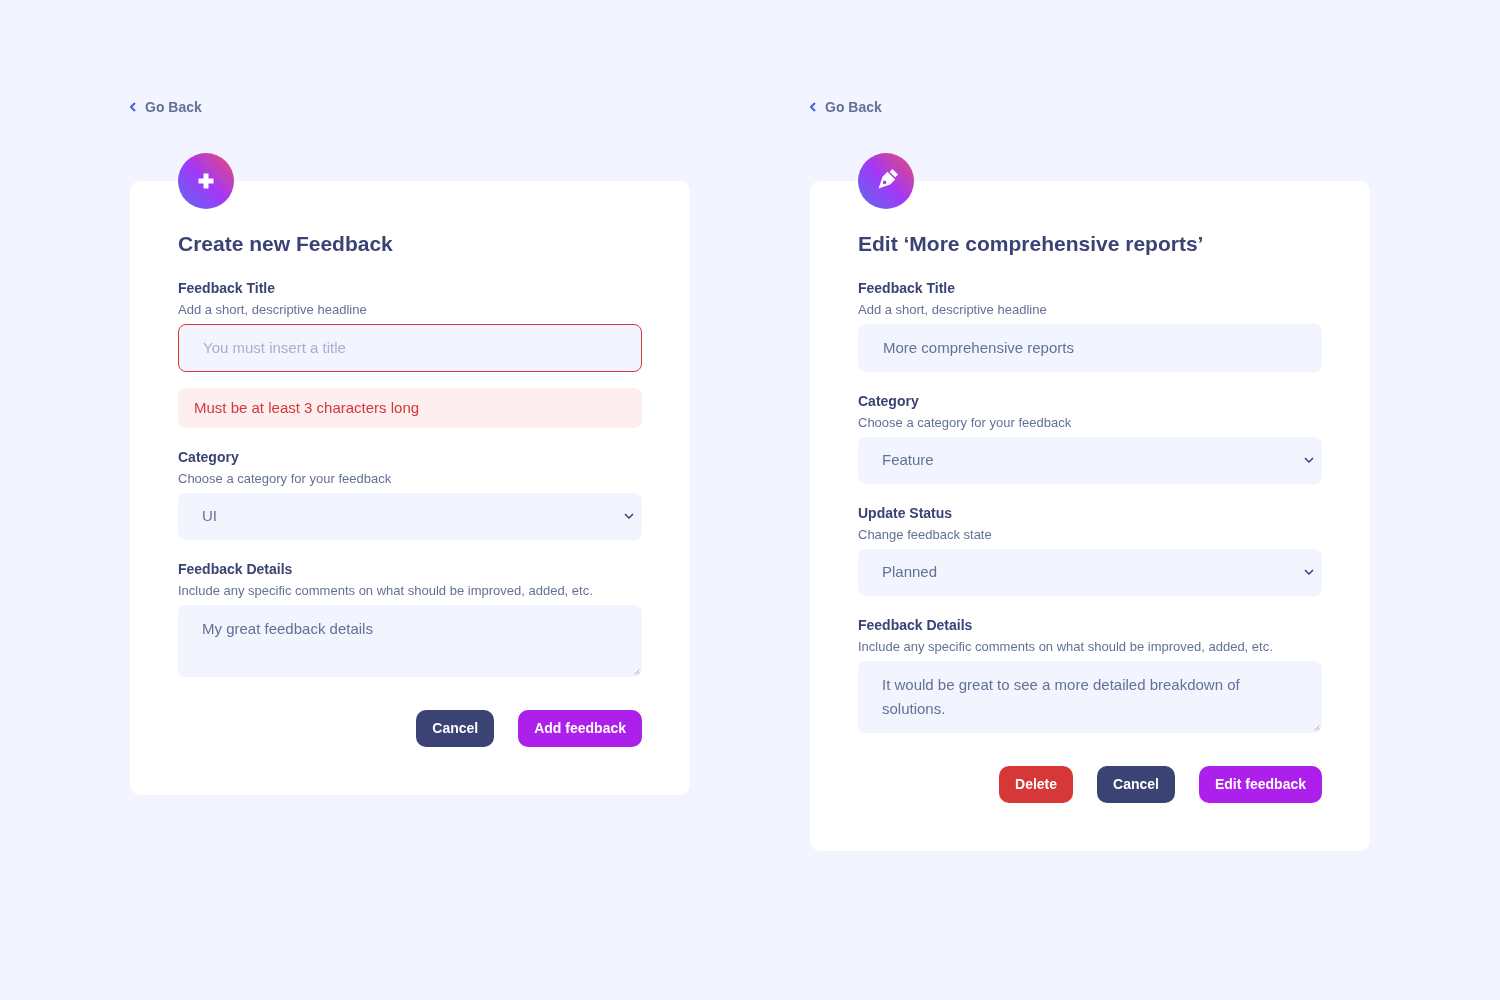 The height and width of the screenshot is (1000, 1500). I want to click on dropdown-select: Planned, so click(1090, 572).